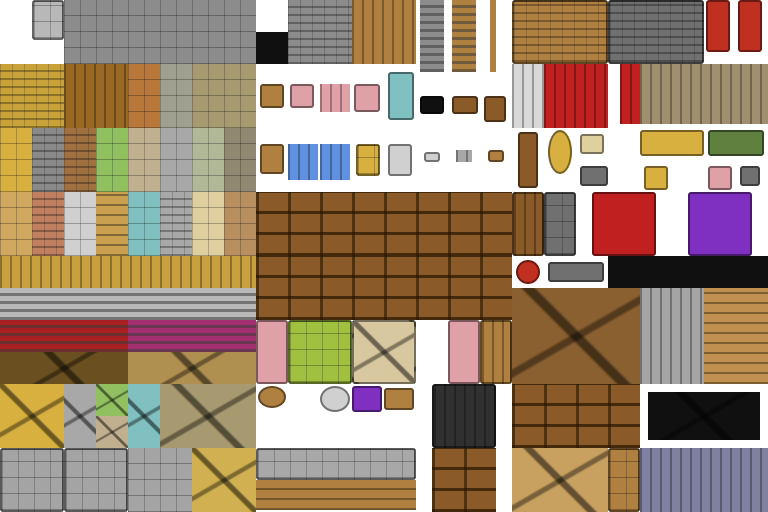  What do you see at coordinates (576, 336) in the screenshot?
I see `pottery` at bounding box center [576, 336].